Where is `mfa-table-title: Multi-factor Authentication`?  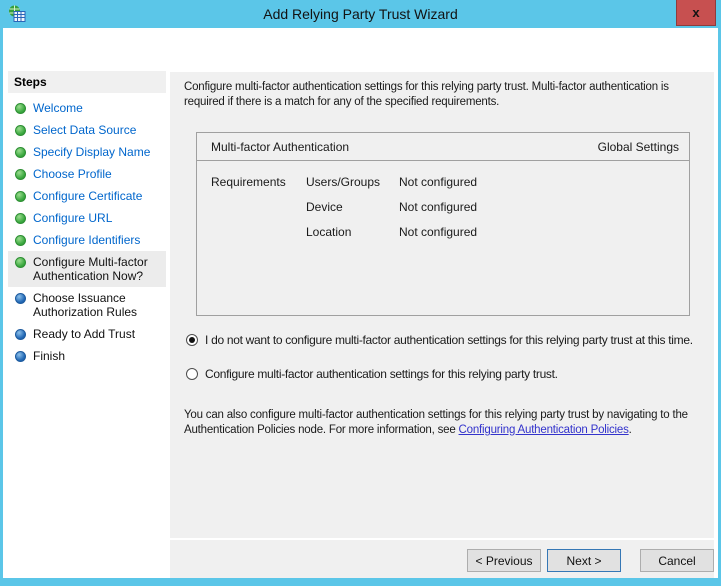 mfa-table-title: Multi-factor Authentication is located at coordinates (280, 146).